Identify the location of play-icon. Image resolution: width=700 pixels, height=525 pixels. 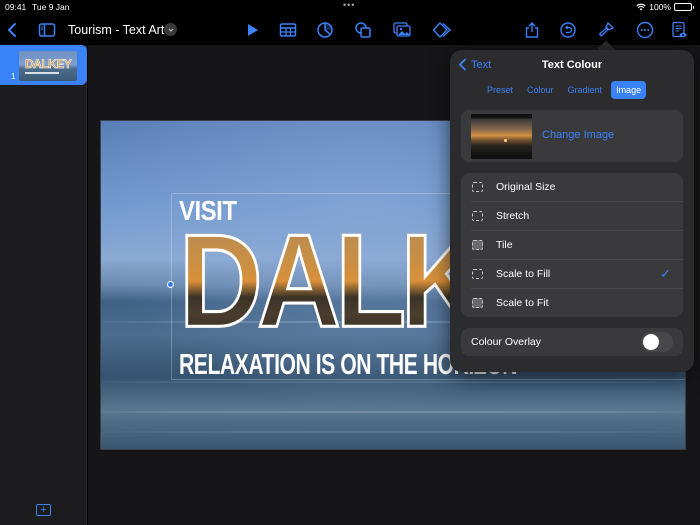
(253, 30).